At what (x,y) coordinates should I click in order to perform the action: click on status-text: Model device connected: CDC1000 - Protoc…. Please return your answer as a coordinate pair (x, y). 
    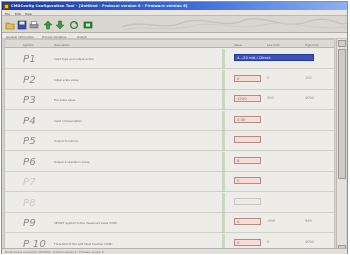
    Looking at the image, I should click on (54, 252).